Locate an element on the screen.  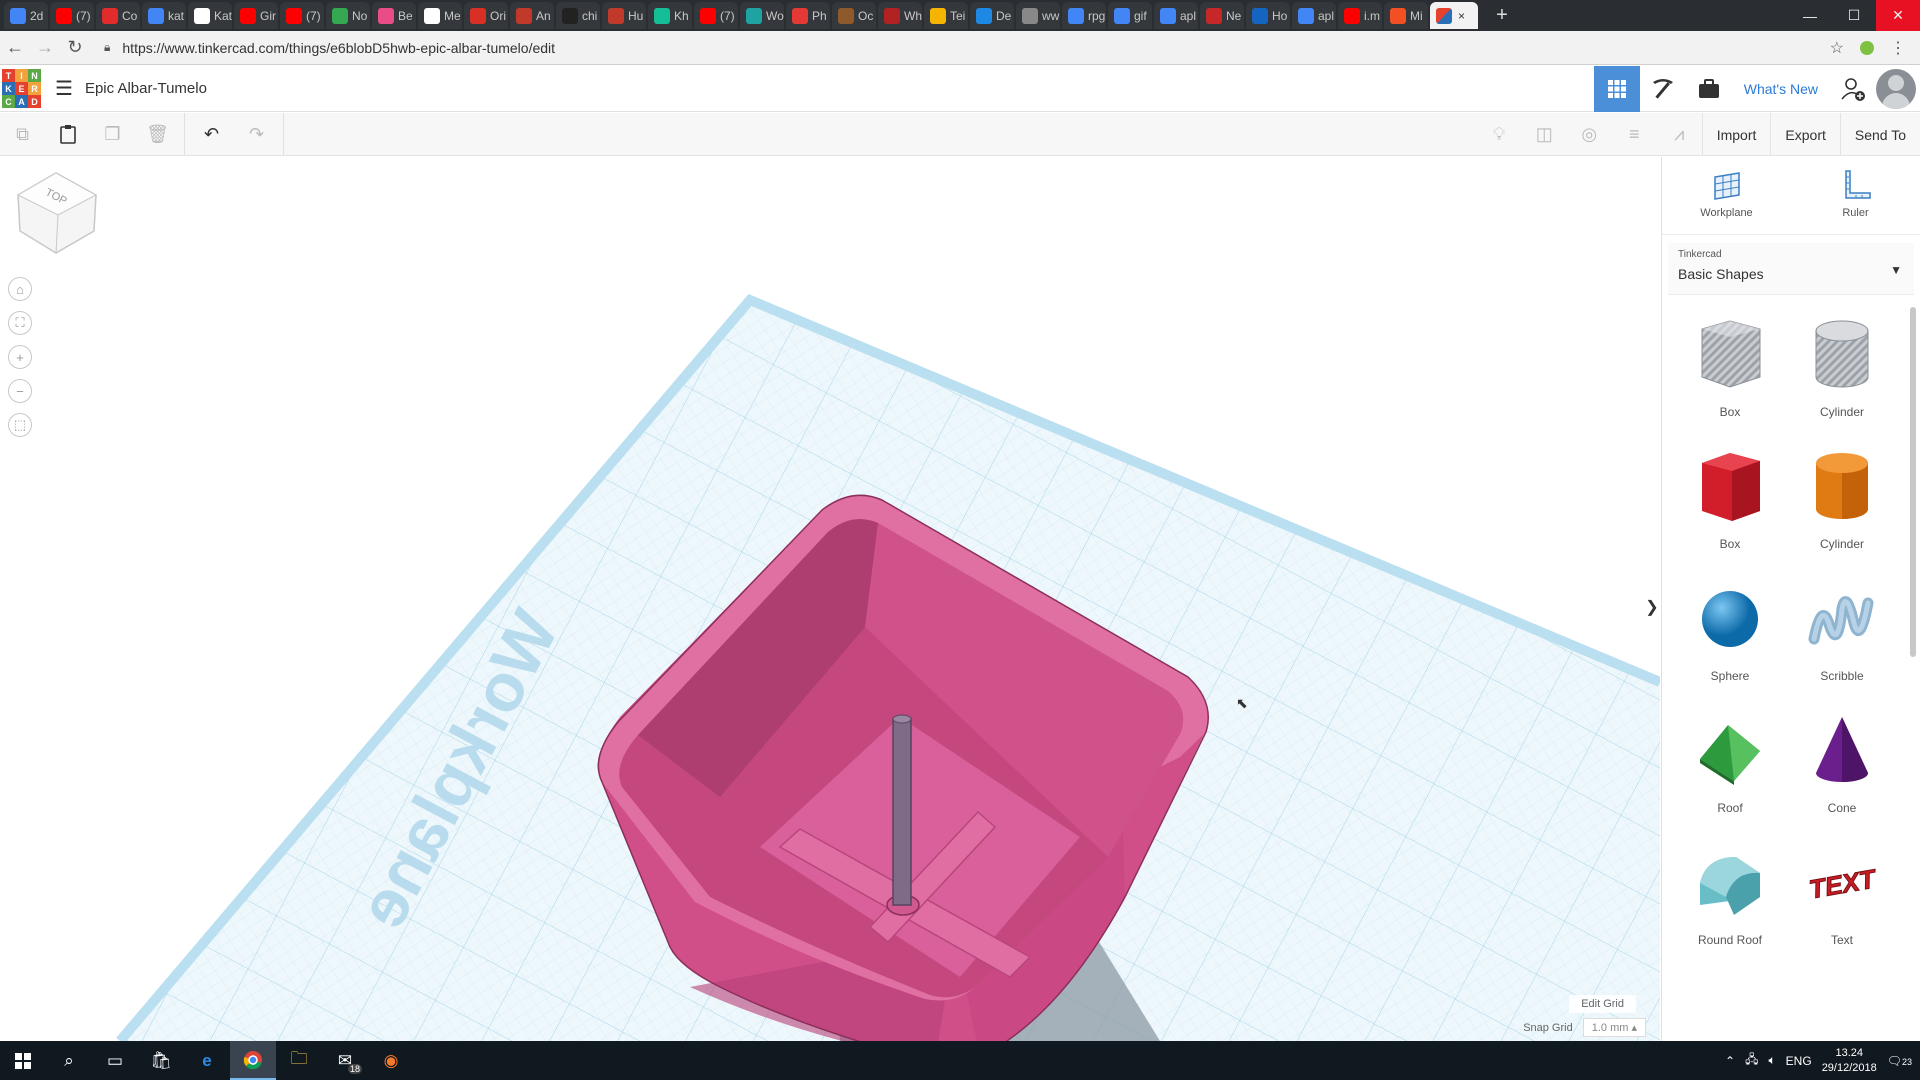
shape-roundroof: Round Roof is located at coordinates (1730, 897).